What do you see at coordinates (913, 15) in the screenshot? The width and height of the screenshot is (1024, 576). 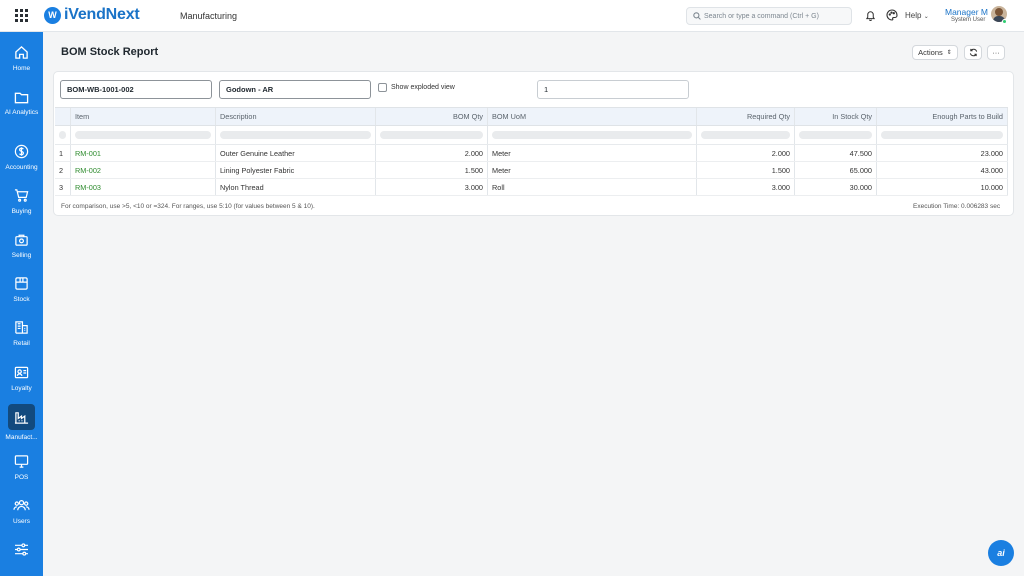 I see `help-label: Help` at bounding box center [913, 15].